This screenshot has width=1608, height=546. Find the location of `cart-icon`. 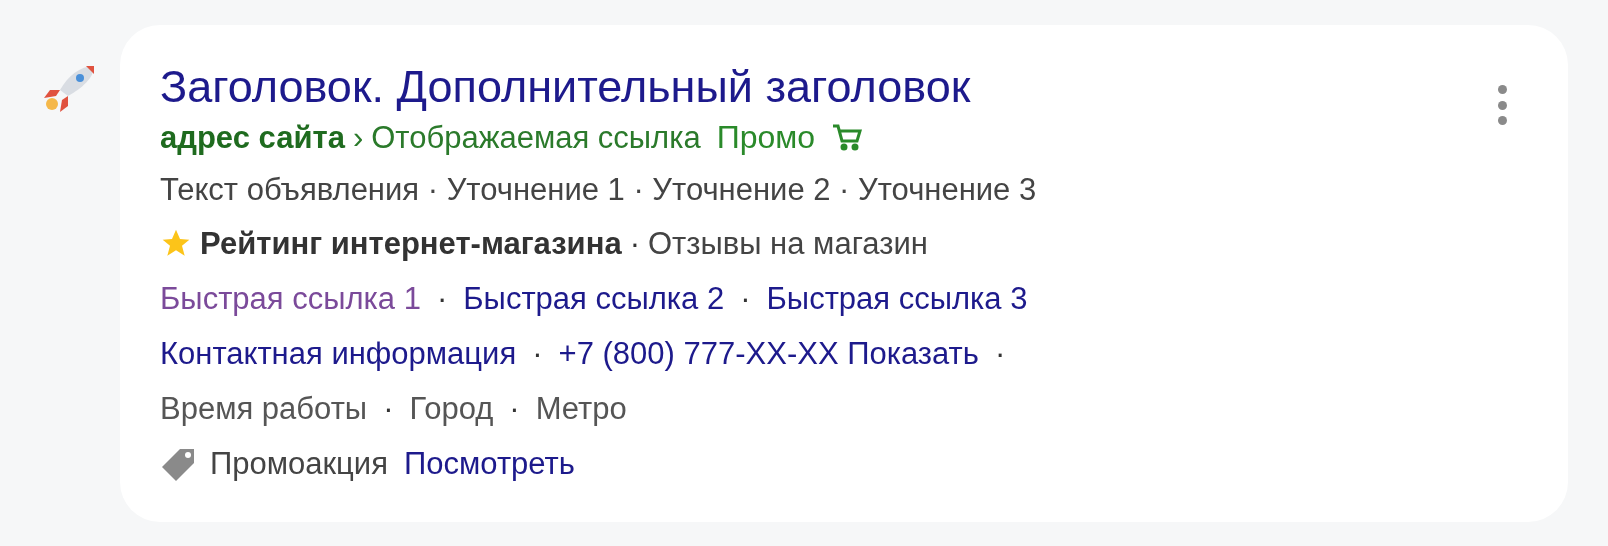

cart-icon is located at coordinates (847, 137).